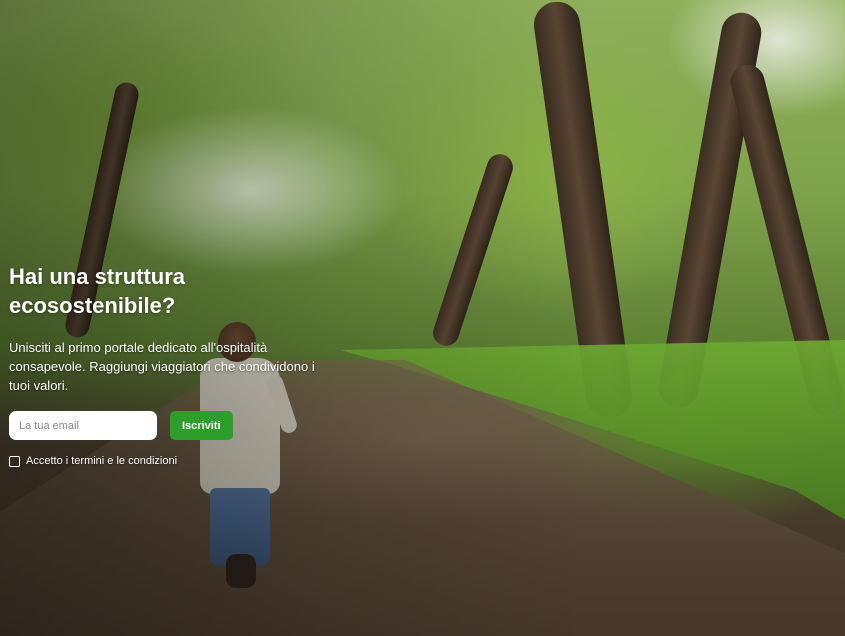 This screenshot has height=636, width=845. Describe the element at coordinates (14, 461) in the screenshot. I see `terms-checkbox` at that location.